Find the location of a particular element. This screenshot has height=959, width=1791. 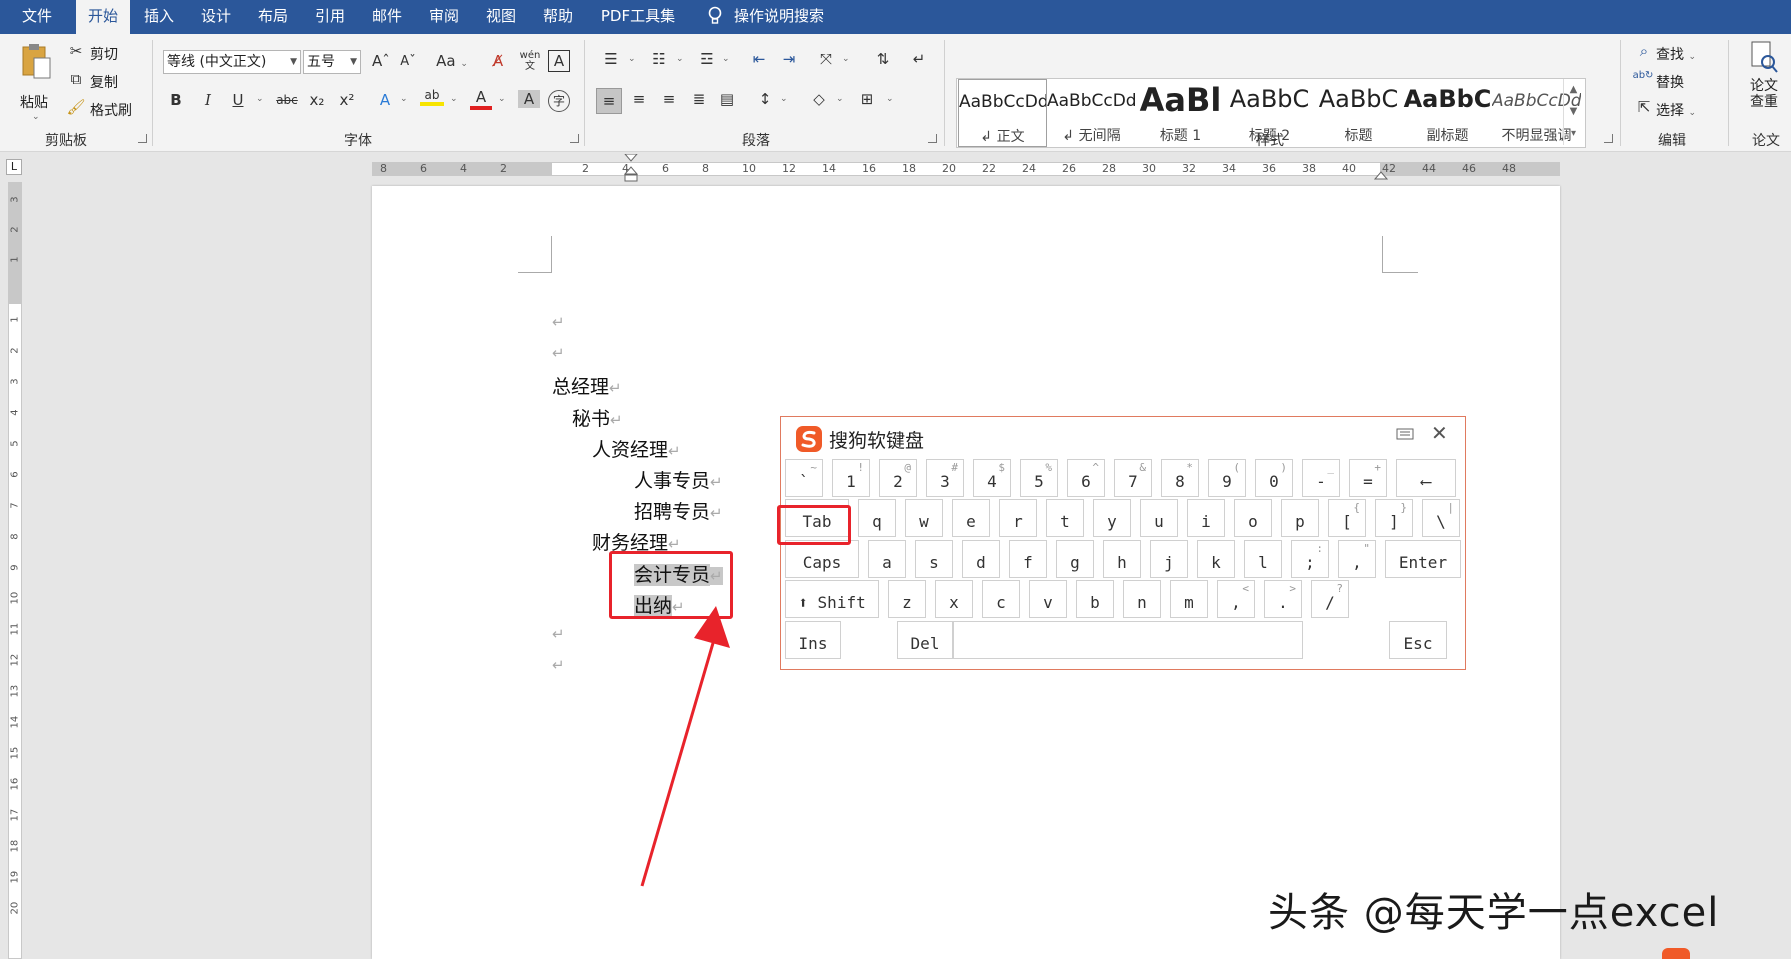

change-case-icon: Aa ⌄ is located at coordinates (452, 61).